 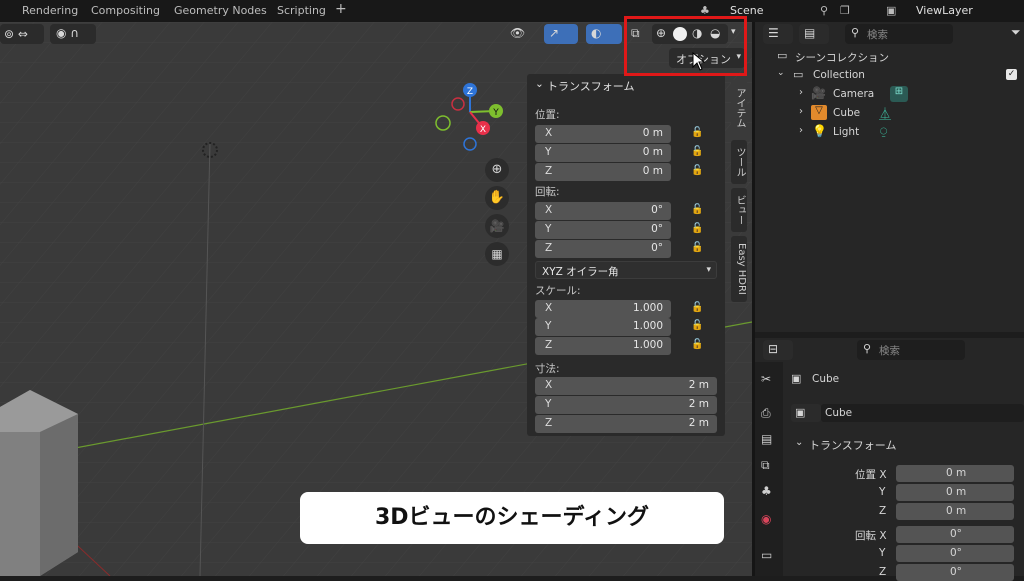 What do you see at coordinates (522, 34) in the screenshot?
I see `visibility-button: 👁` at bounding box center [522, 34].